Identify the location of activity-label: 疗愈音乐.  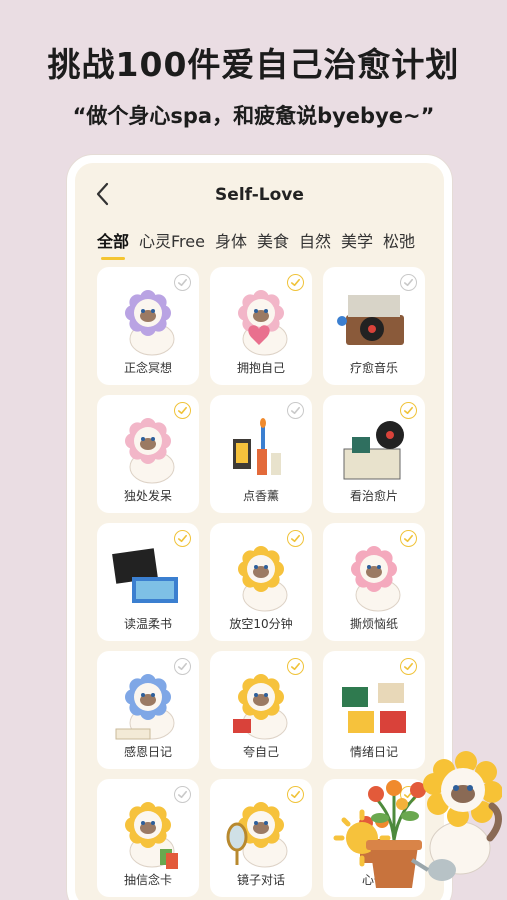
(373, 368).